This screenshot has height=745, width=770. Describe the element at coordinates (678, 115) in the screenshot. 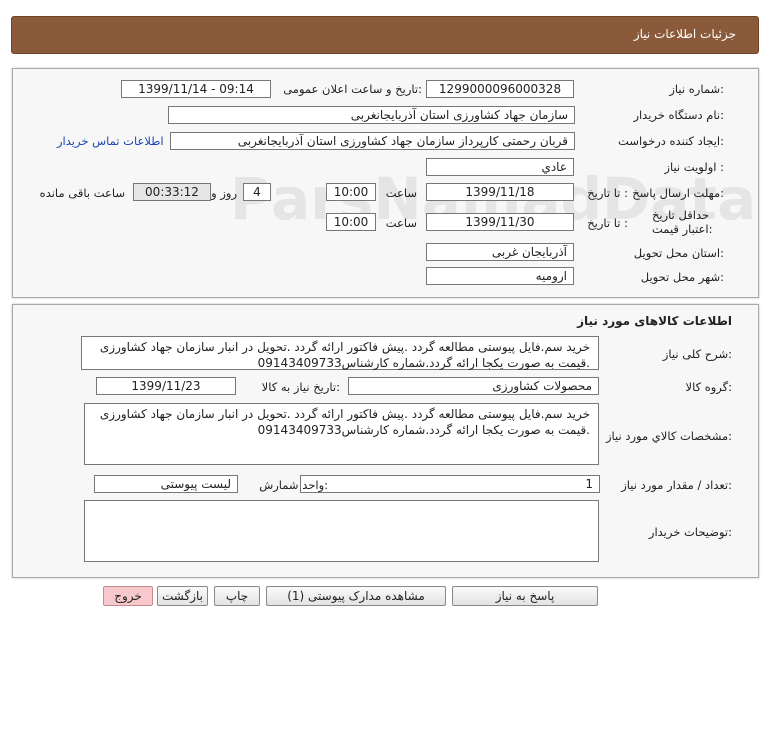

I see `buyer-label: نام دستگاه خریدار:` at that location.